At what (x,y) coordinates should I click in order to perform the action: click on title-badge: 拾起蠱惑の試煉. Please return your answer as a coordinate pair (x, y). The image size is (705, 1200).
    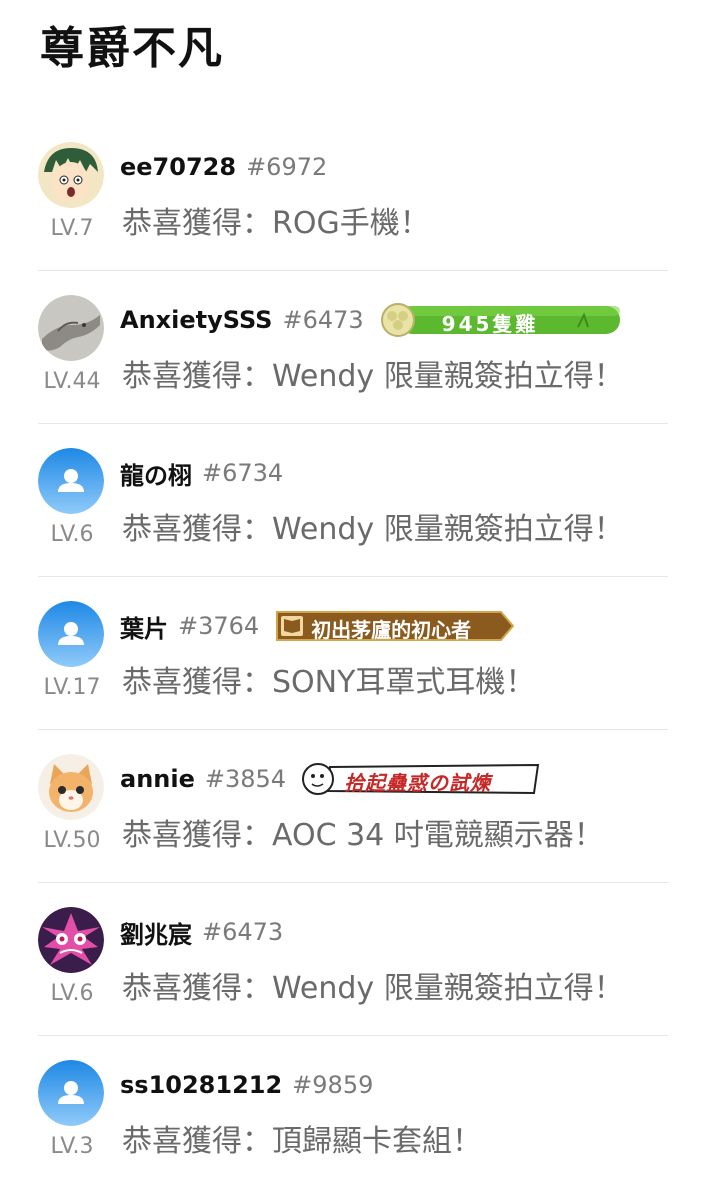
    Looking at the image, I should click on (422, 779).